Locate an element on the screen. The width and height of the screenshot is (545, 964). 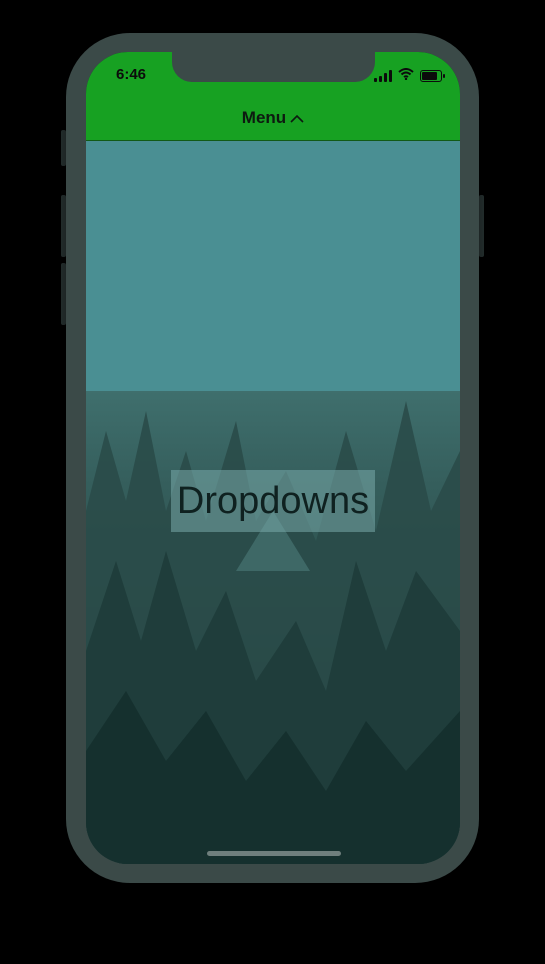
wifi-icon is located at coordinates (406, 76).